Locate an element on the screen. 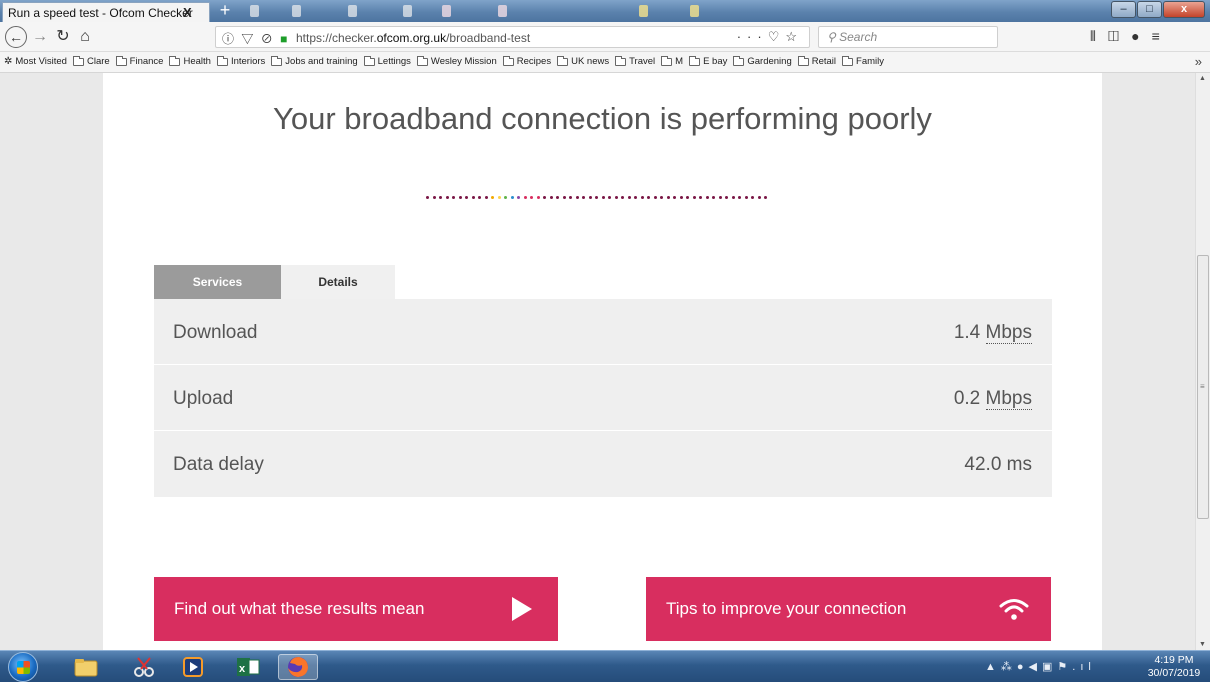 The image size is (1210, 682). bookmark-folder: Gardening is located at coordinates (762, 61).